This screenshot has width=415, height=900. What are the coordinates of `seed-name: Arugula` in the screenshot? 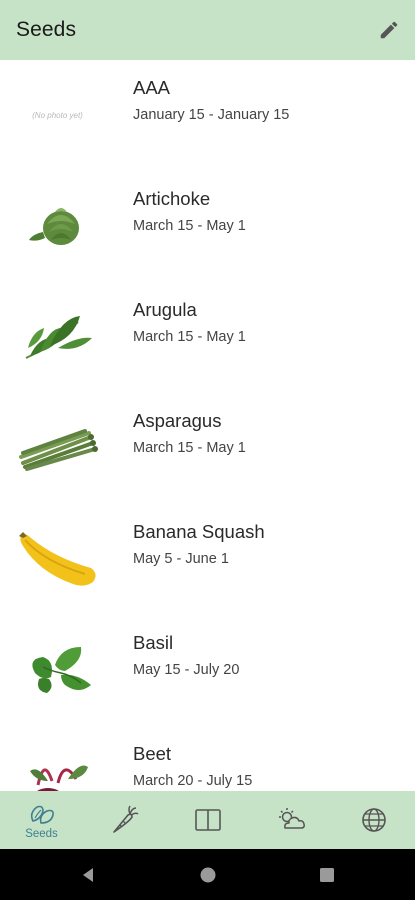 It's located at (165, 309).